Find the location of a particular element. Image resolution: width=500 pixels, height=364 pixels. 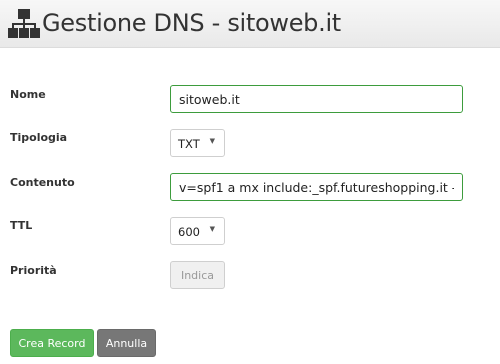

create-record-button: Crea Record is located at coordinates (52, 343).